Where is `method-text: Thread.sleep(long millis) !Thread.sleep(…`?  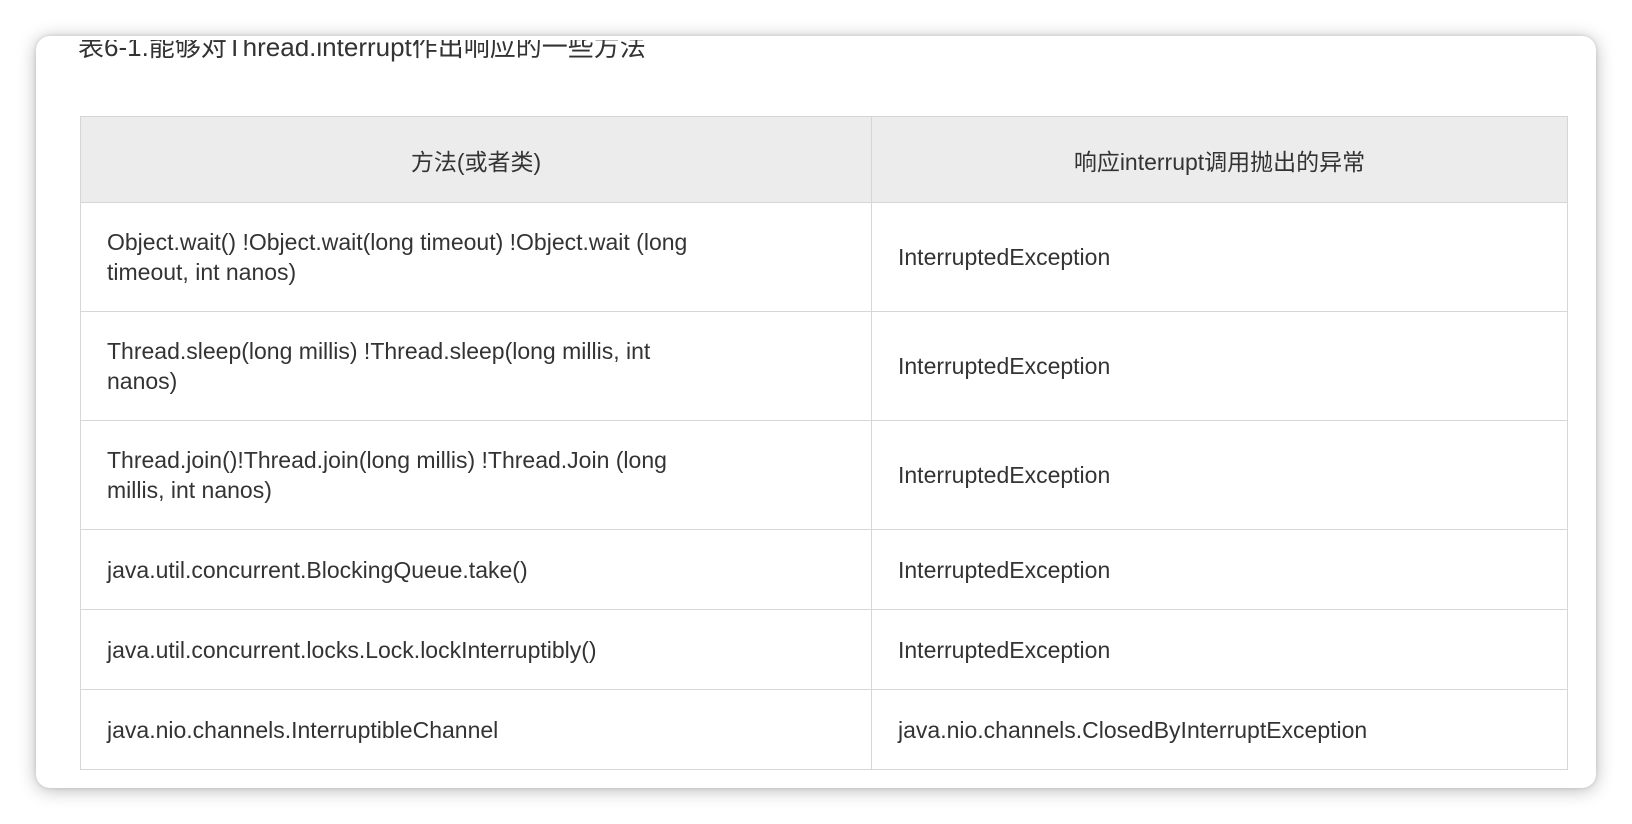
method-text: Thread.sleep(long millis) !Thread.sleep(… is located at coordinates (379, 366).